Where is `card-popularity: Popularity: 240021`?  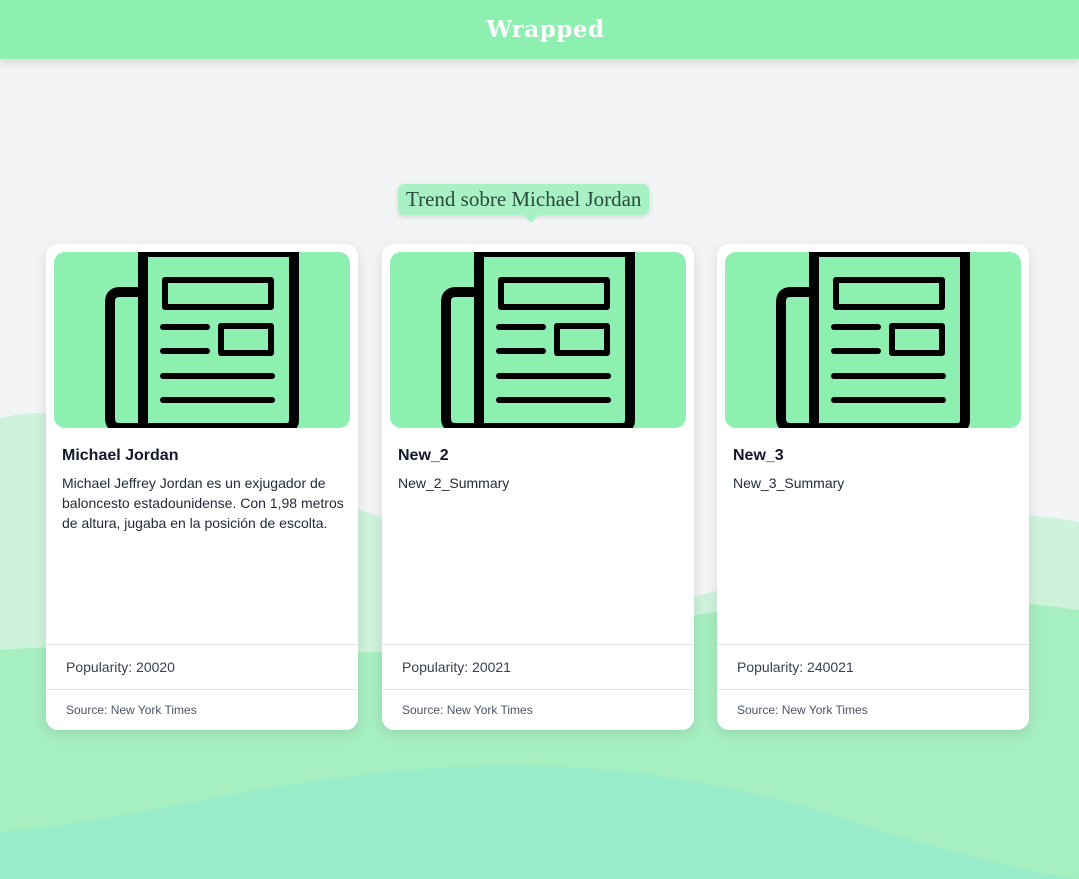
card-popularity: Popularity: 240021 is located at coordinates (795, 667).